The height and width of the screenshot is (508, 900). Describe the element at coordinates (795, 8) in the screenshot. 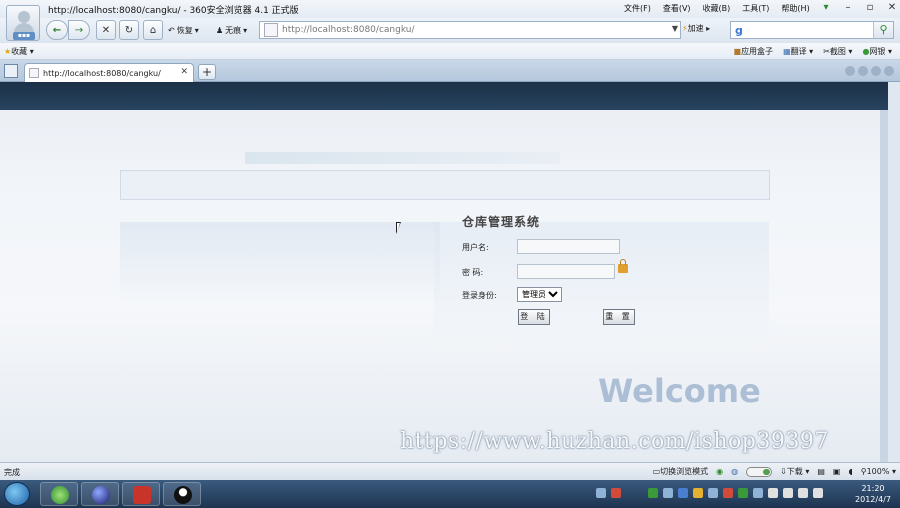

I see `menu-help: 帮助(H)` at that location.